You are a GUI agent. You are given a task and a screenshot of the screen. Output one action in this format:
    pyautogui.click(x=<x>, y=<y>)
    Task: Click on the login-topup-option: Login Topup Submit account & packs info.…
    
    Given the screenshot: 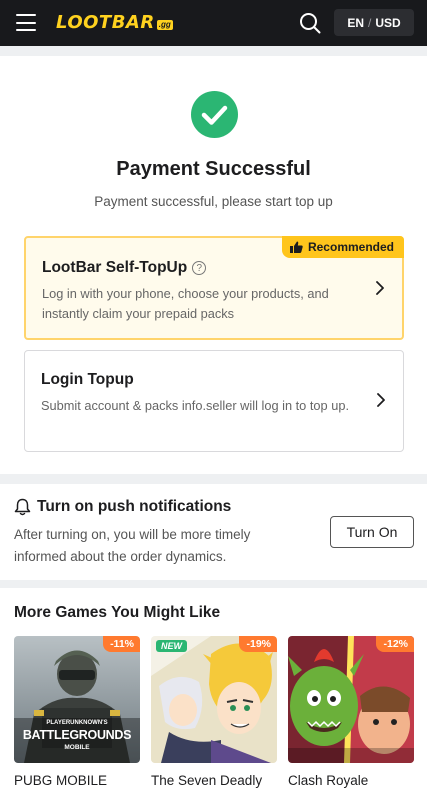 What is the action you would take?
    pyautogui.click(x=214, y=401)
    